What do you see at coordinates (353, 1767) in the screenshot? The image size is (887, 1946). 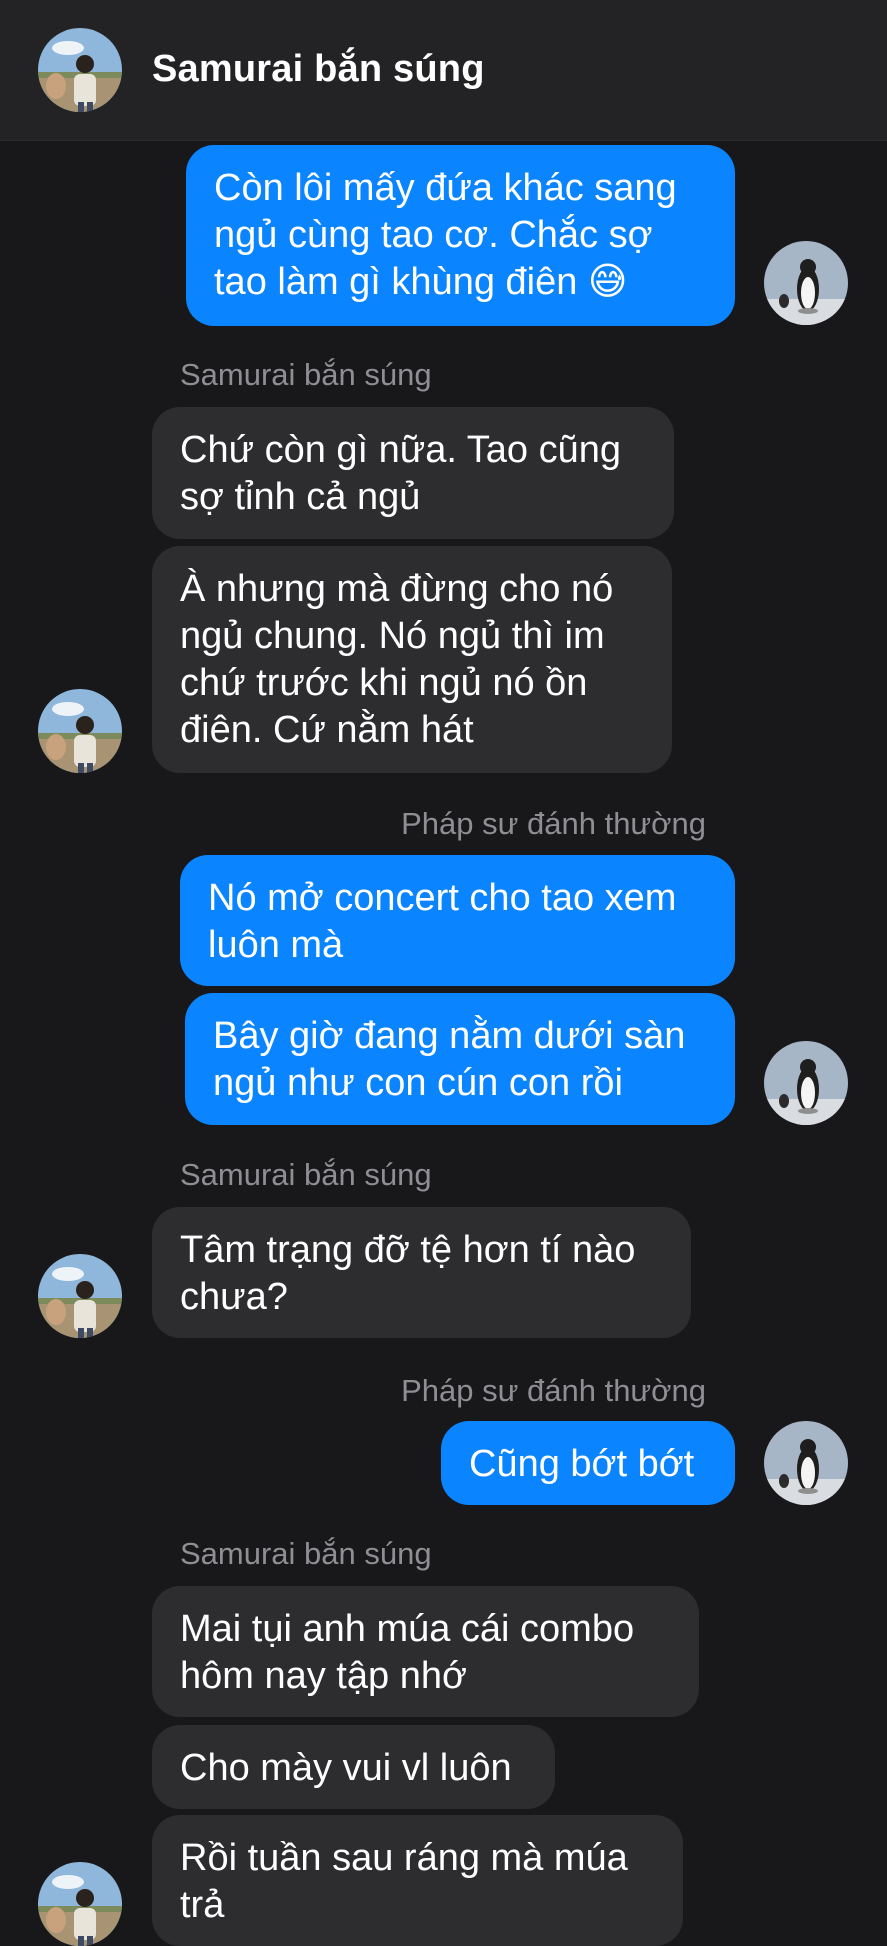 I see `message-bubble-incoming: Cho mày vui vl luôn` at bounding box center [353, 1767].